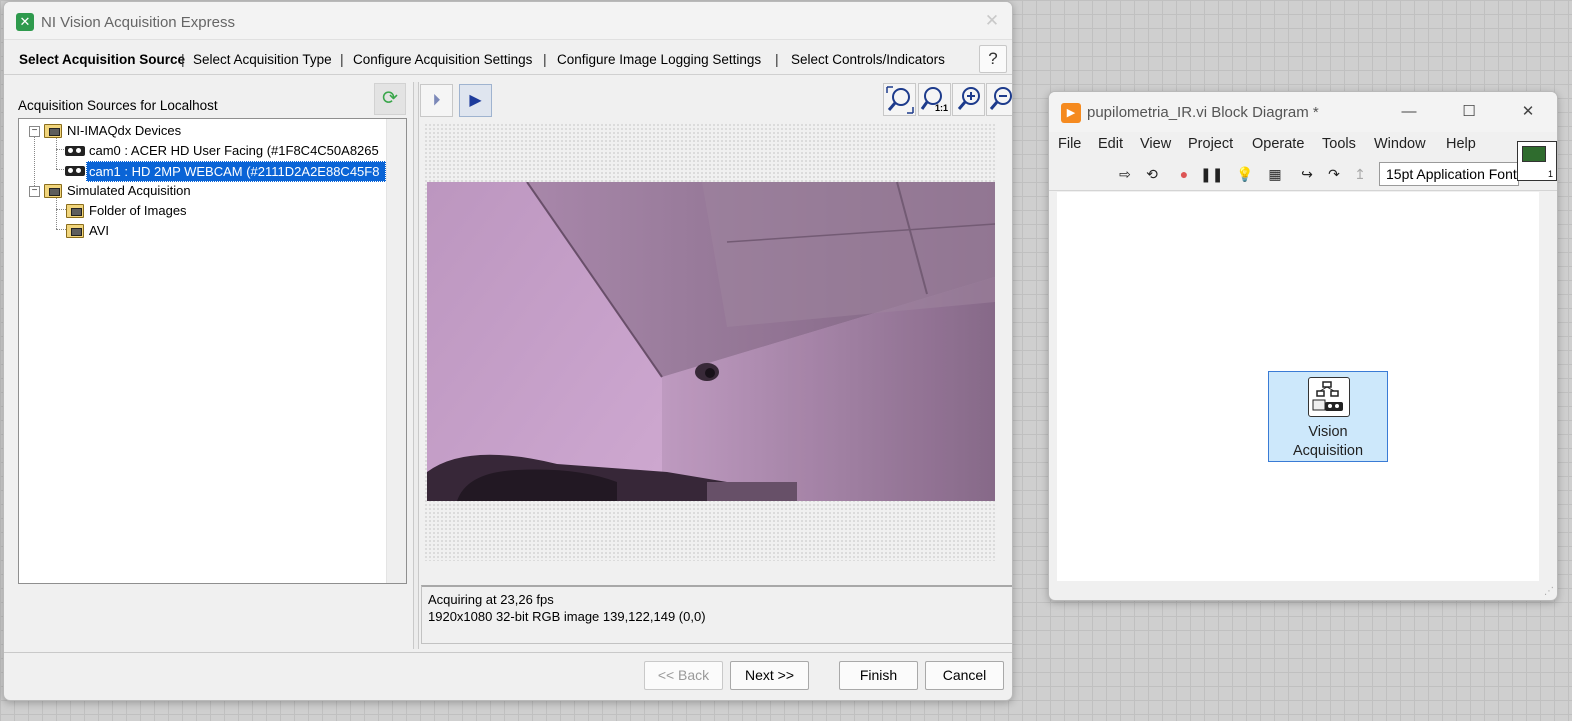  Describe the element at coordinates (75, 231) in the screenshot. I see `avi-folder-icon` at that location.